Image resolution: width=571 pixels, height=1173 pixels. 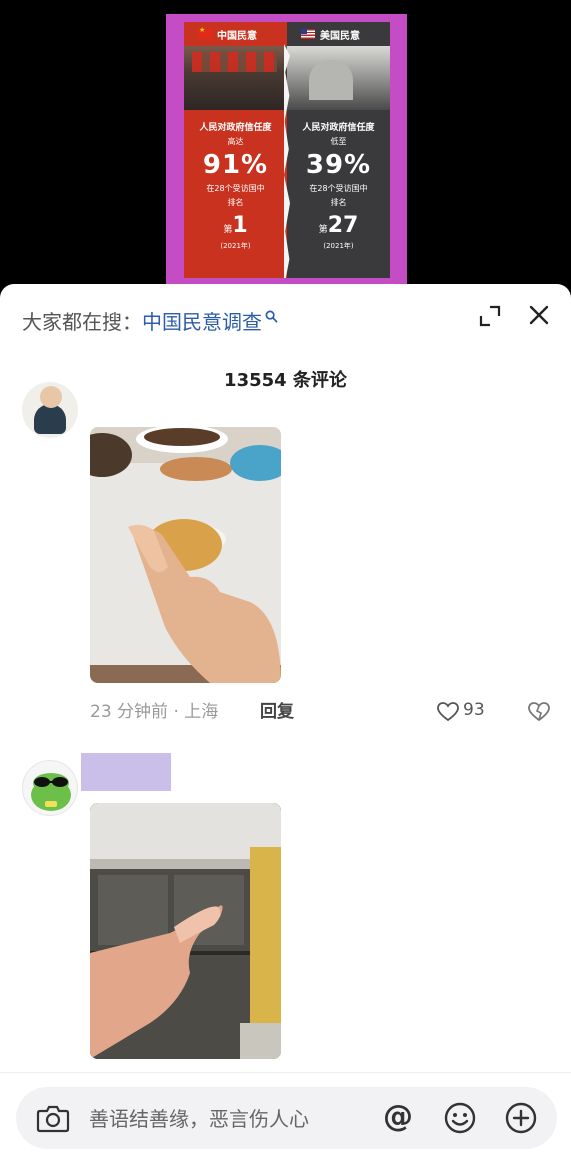 I want to click on china-crowd-photo, so click(x=235, y=78).